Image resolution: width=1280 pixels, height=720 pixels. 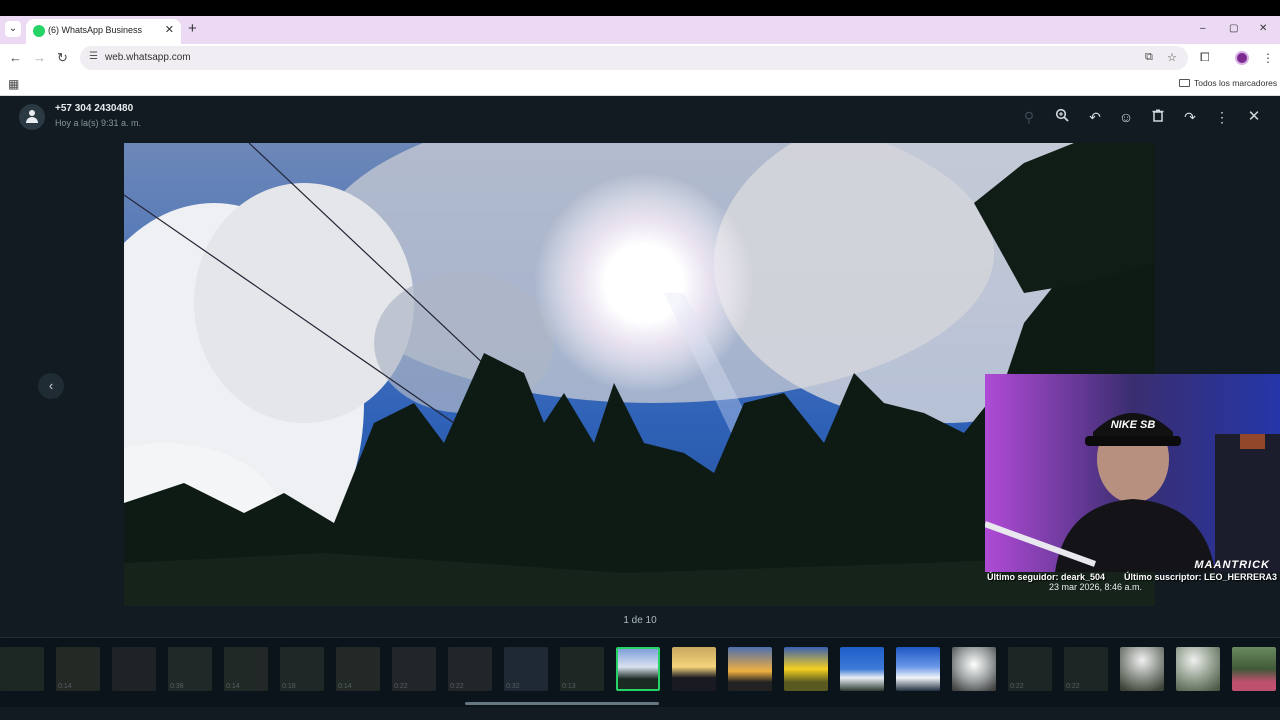 What do you see at coordinates (1190, 117) in the screenshot?
I see `forward-icon: ↷` at bounding box center [1190, 117].